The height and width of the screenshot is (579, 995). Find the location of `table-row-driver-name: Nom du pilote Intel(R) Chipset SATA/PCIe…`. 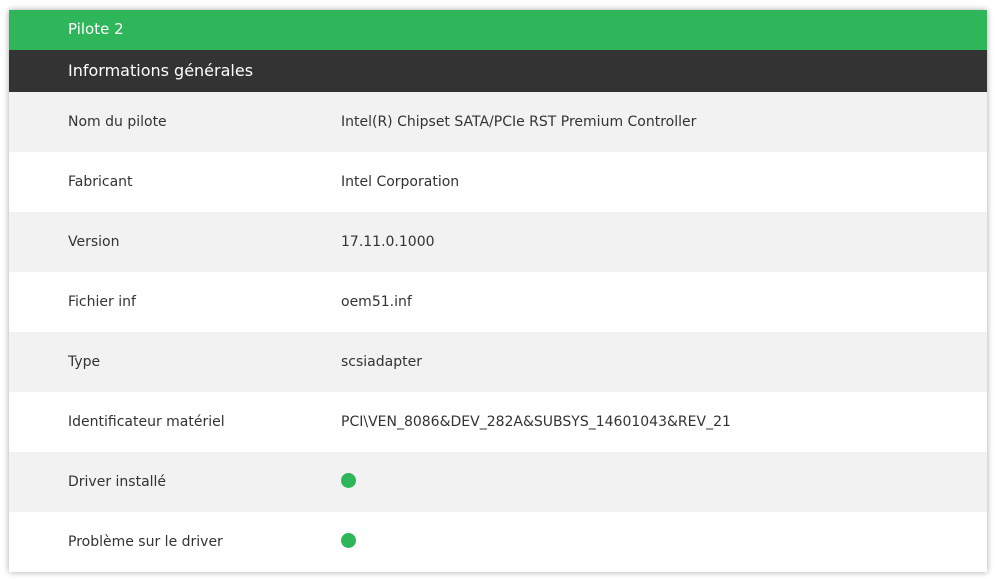

table-row-driver-name: Nom du pilote Intel(R) Chipset SATA/PCIe… is located at coordinates (498, 122).